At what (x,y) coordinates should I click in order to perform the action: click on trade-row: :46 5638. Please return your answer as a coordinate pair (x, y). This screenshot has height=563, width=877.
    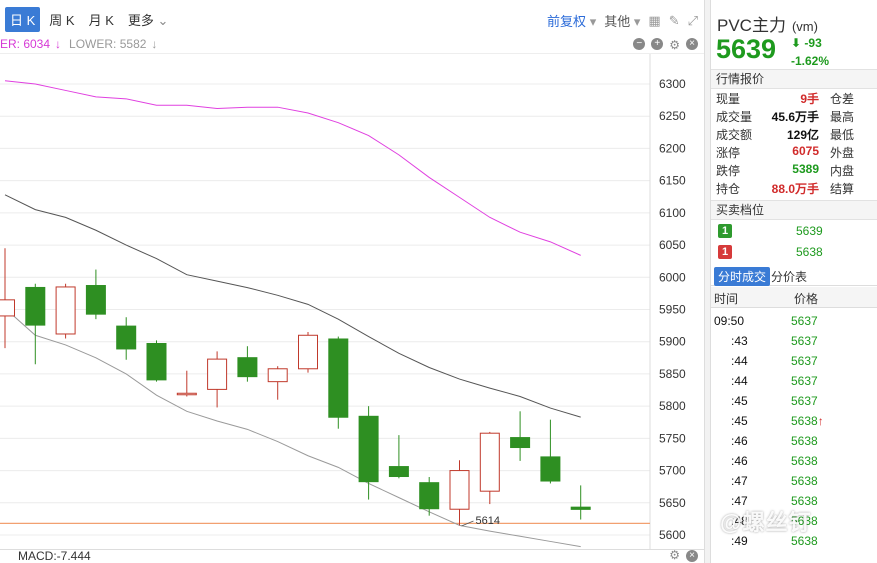
    Looking at the image, I should click on (794, 444).